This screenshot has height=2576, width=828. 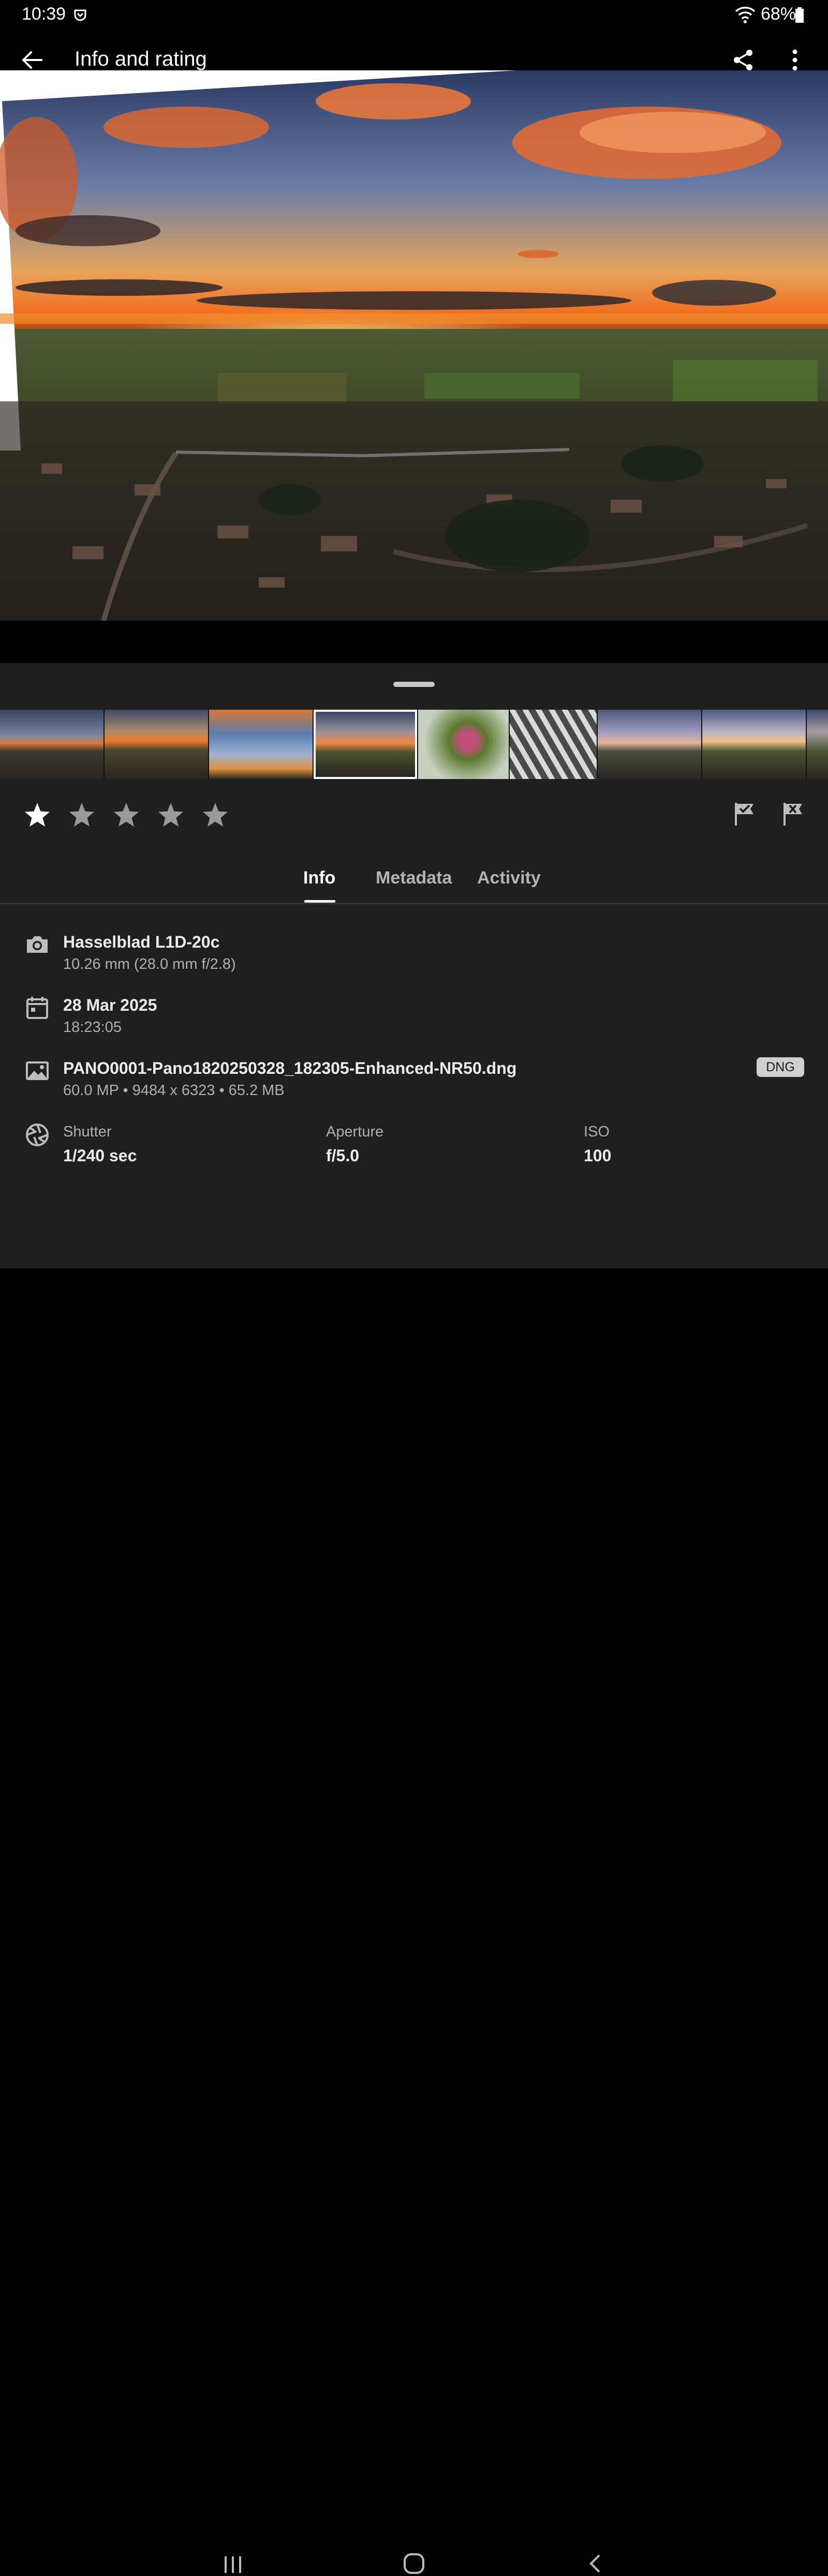 I want to click on file-details: 60.0 MP • 9484 x 6323 • 65.2 MB, so click(x=174, y=1090).